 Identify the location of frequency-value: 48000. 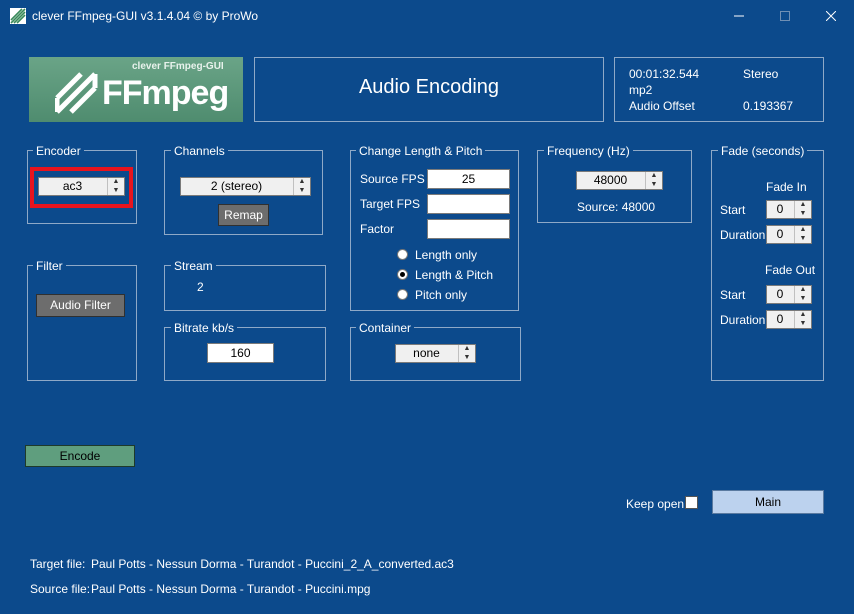
(610, 180).